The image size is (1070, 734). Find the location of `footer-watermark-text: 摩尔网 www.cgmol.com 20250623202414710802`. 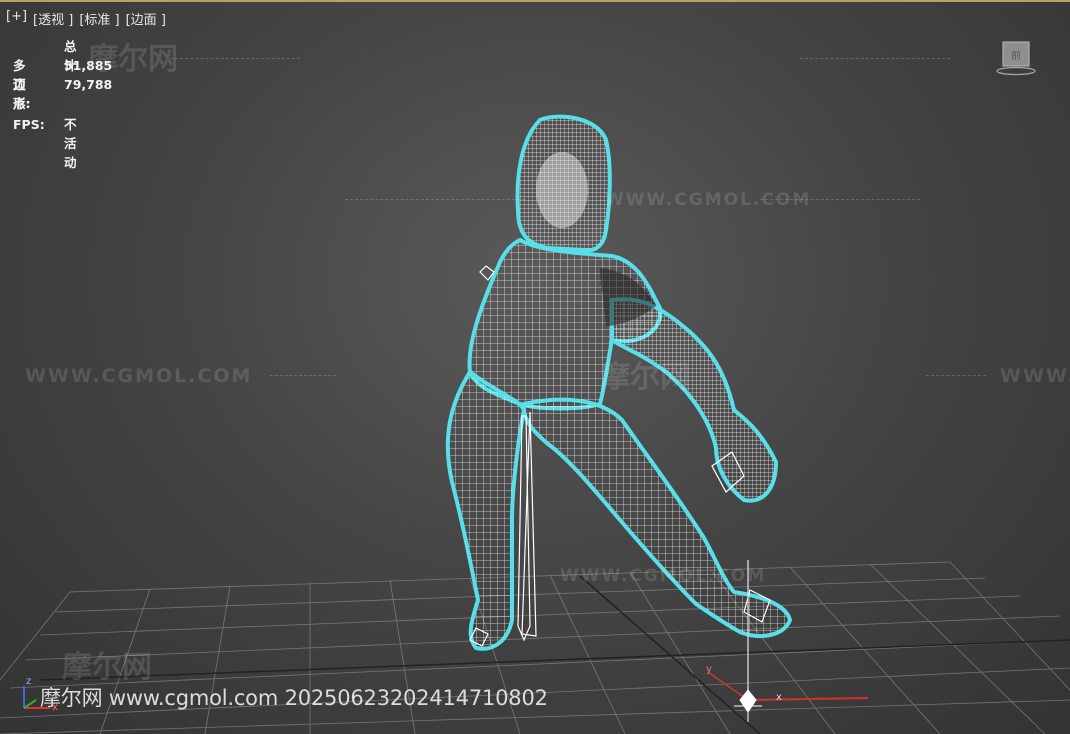

footer-watermark-text: 摩尔网 www.cgmol.com 20250623202414710802 is located at coordinates (294, 698).